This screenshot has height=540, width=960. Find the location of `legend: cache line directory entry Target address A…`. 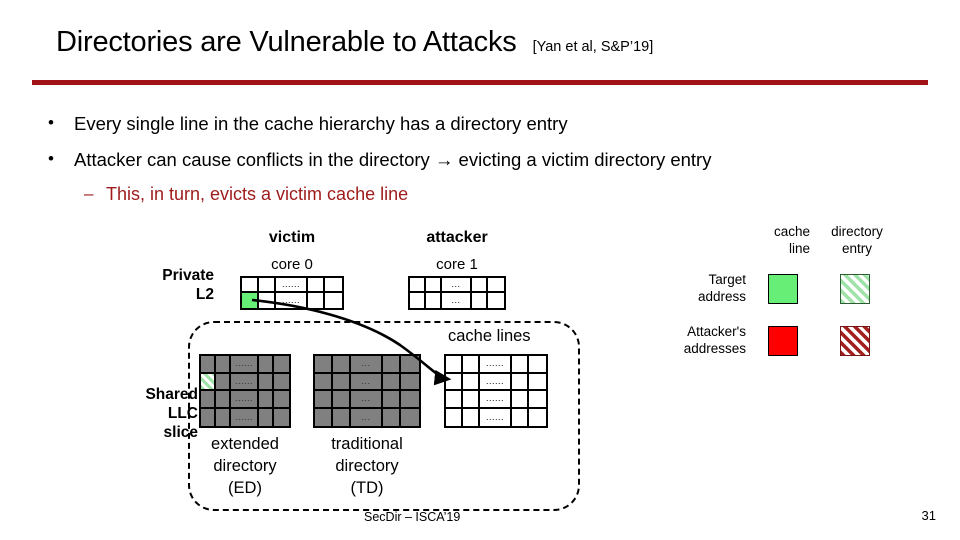

legend: cache line directory entry Target address A… is located at coordinates (810, 294).